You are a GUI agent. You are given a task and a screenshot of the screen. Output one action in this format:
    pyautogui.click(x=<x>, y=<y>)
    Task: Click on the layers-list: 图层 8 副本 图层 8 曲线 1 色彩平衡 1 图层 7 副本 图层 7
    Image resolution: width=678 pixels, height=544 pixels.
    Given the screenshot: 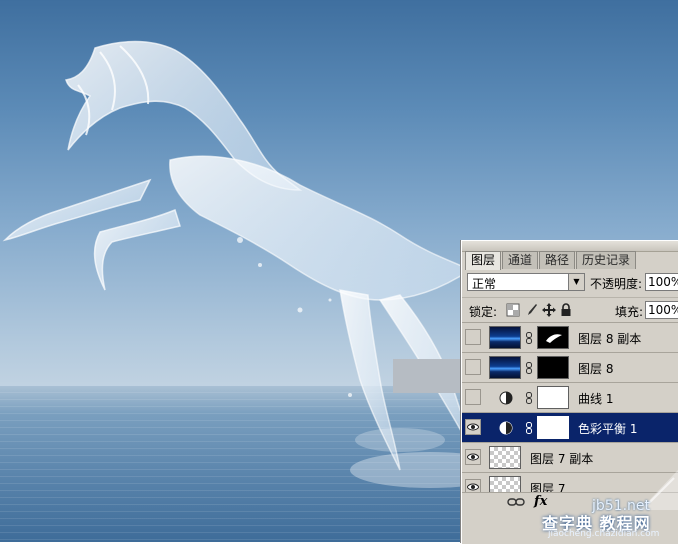 What is the action you would take?
    pyautogui.click(x=570, y=407)
    